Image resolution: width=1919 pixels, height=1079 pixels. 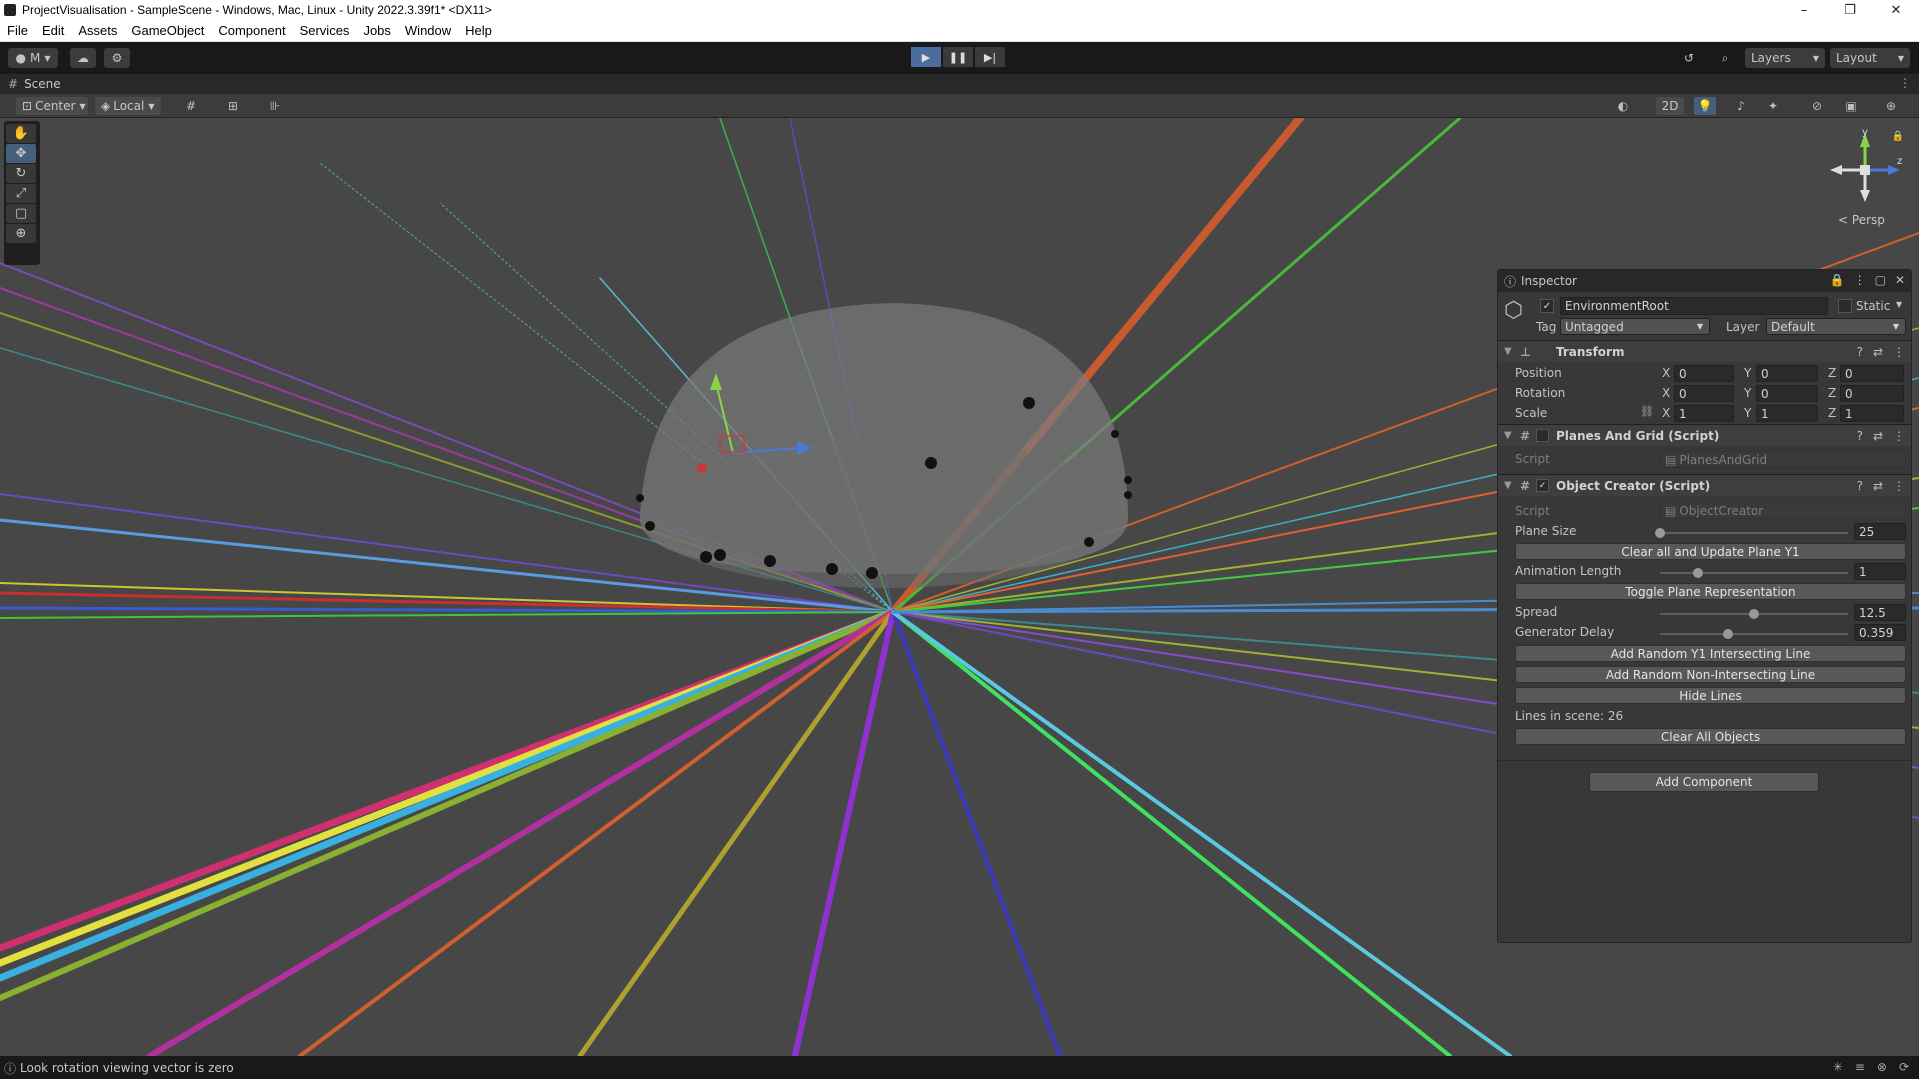 I want to click on move-tool-button: ✥, so click(x=21, y=153).